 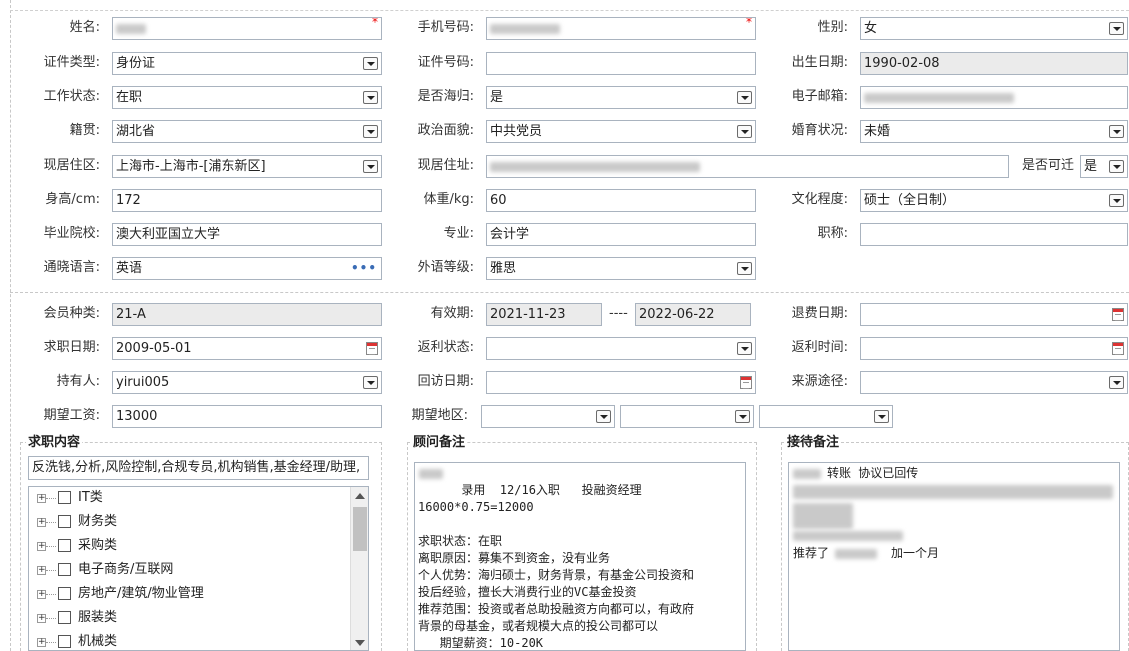 I want to click on more-icon: •••, so click(x=364, y=268).